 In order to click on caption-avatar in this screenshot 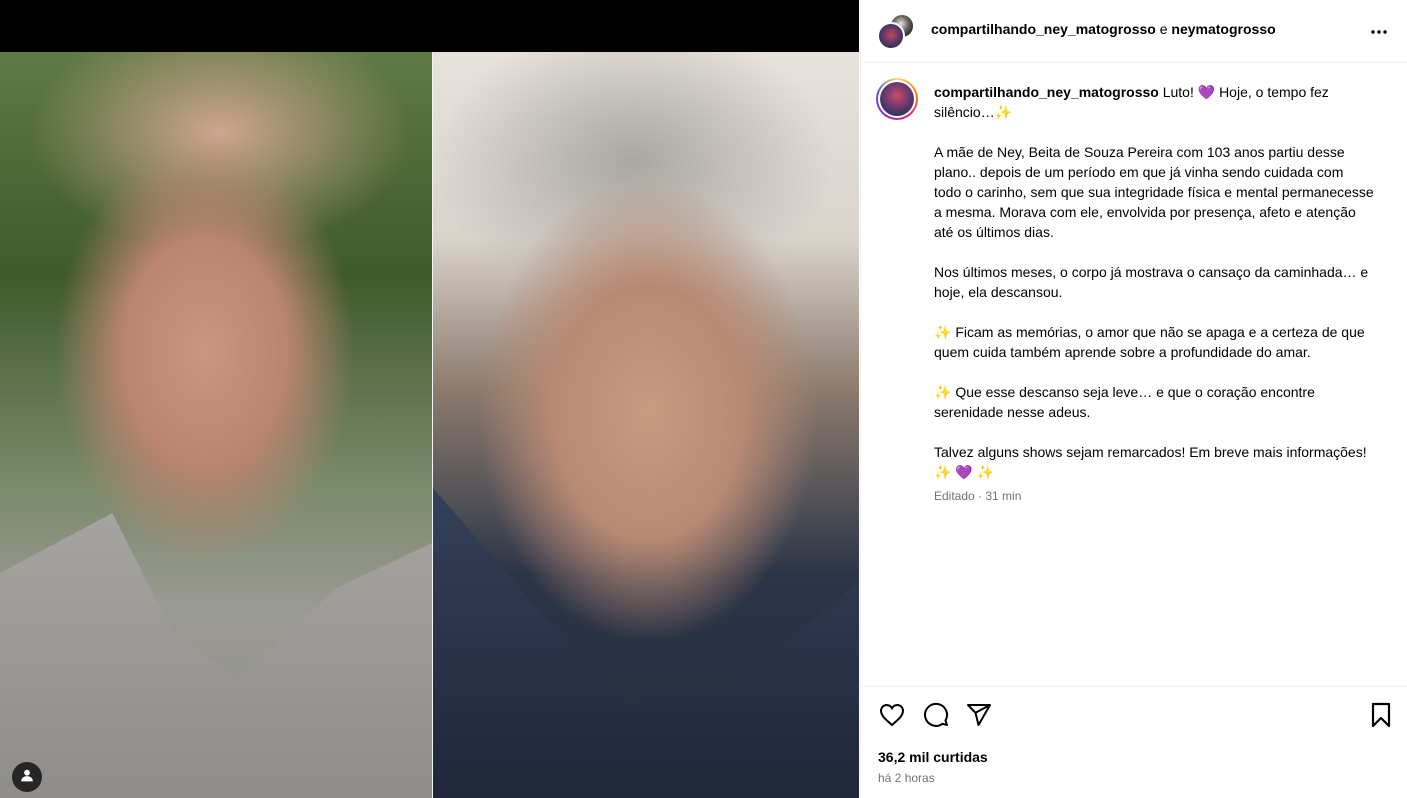, I will do `click(897, 99)`.